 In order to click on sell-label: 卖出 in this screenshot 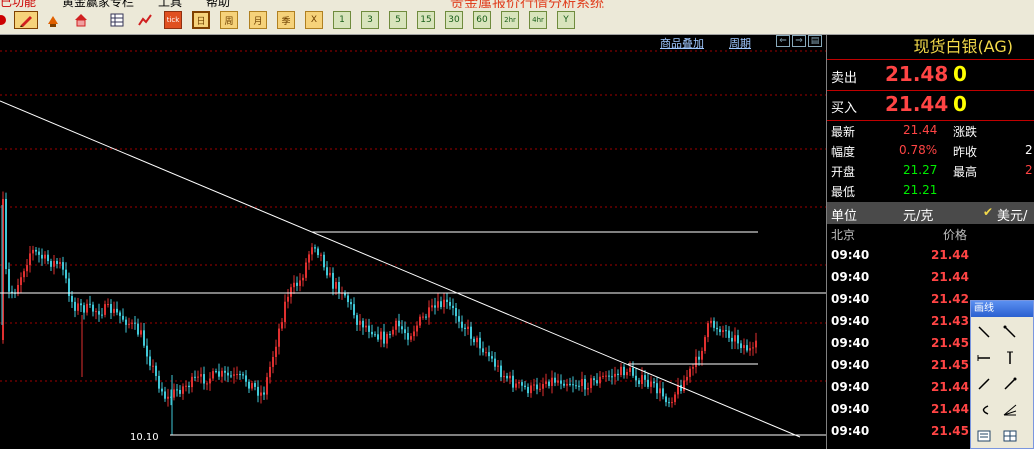, I will do `click(844, 78)`.